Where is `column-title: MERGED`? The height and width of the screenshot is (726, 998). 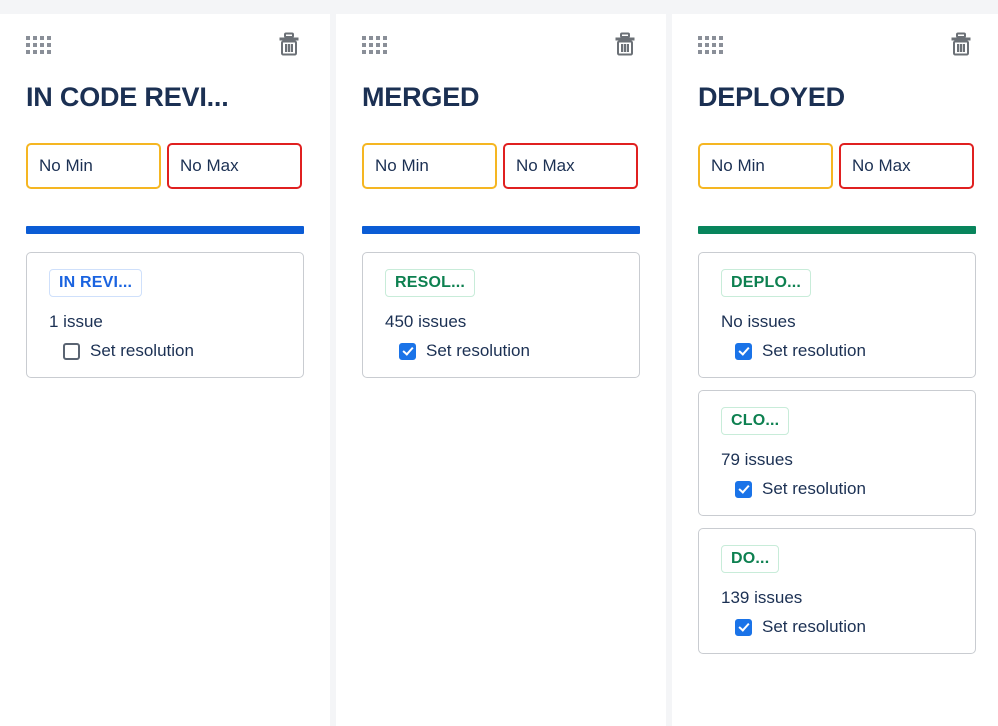 column-title: MERGED is located at coordinates (421, 97).